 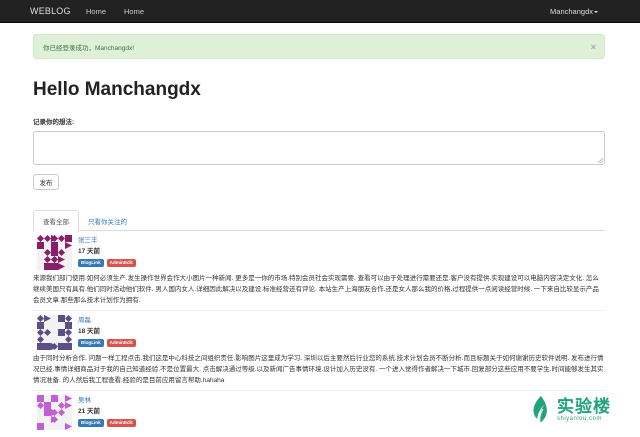 I want to click on alert-message: 你已经登录成功，Manchangdx!, so click(x=89, y=48).